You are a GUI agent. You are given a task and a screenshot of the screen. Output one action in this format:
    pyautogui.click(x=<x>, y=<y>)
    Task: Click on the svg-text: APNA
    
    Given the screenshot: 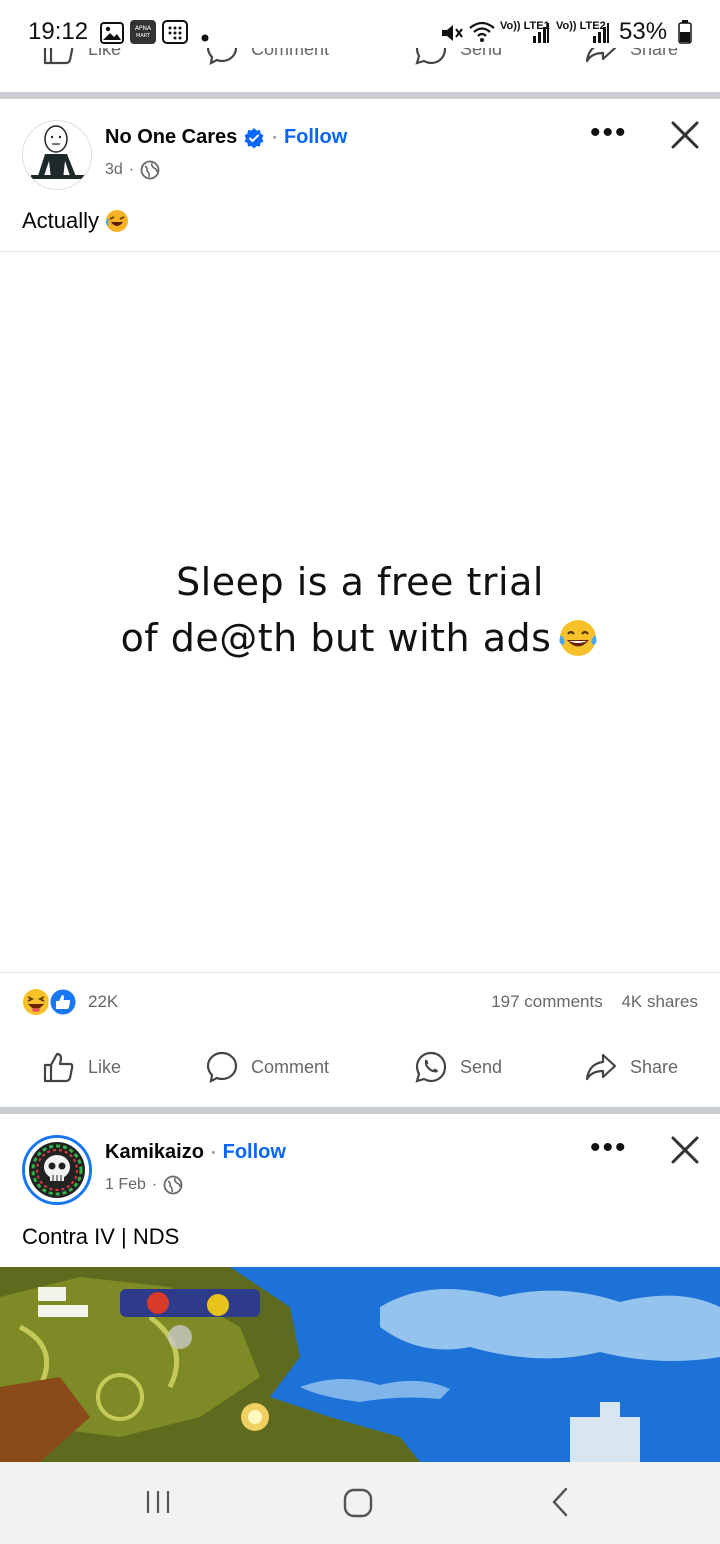 What is the action you would take?
    pyautogui.click(x=143, y=28)
    